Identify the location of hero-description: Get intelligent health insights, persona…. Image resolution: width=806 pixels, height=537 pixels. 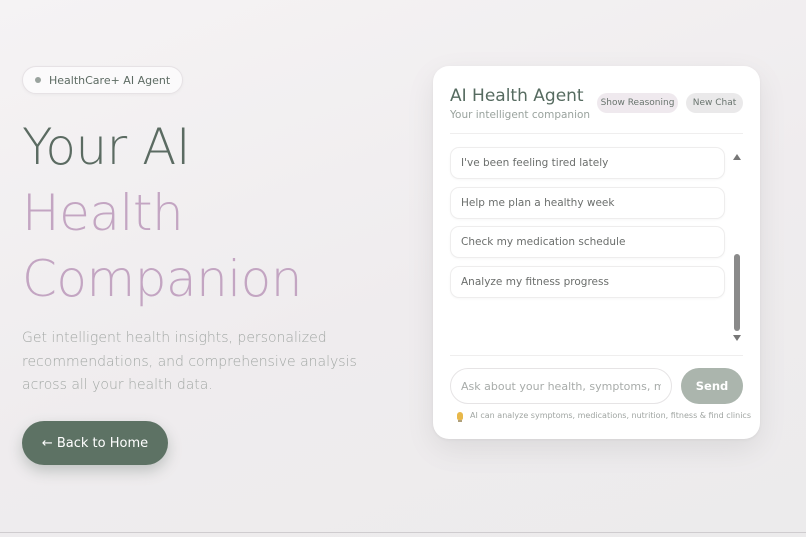
(189, 361).